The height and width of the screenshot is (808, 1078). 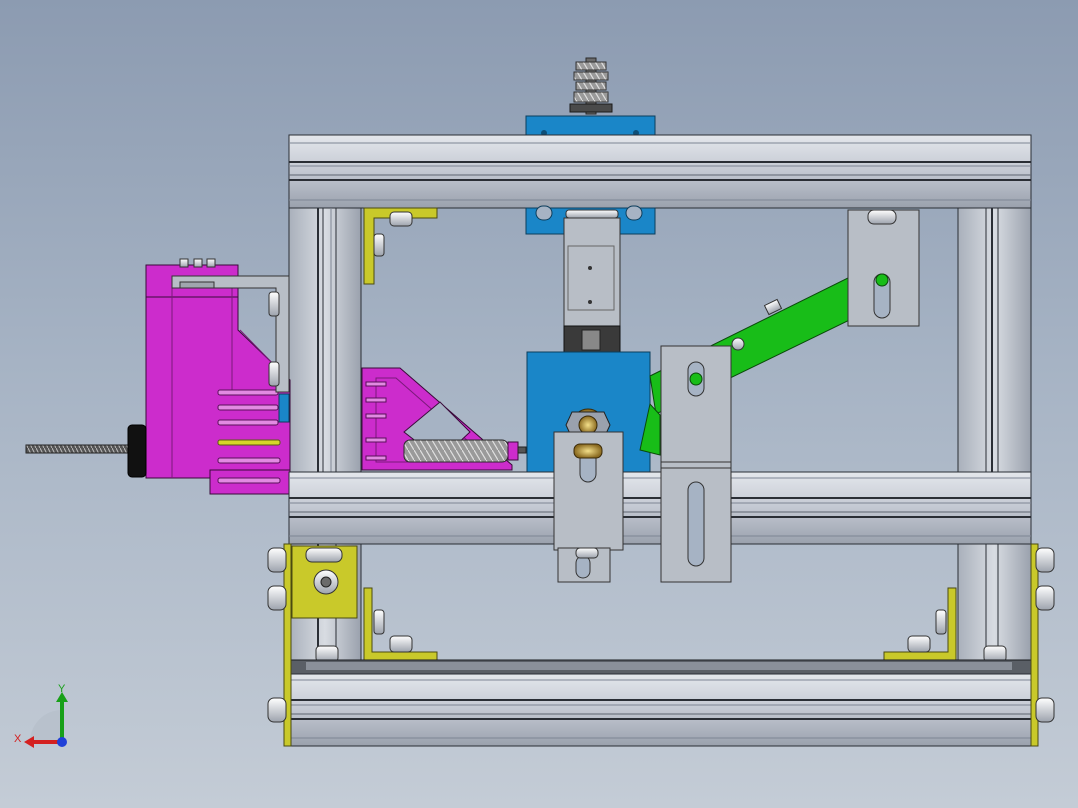 I want to click on y-axis-label: Y, so click(x=62, y=689).